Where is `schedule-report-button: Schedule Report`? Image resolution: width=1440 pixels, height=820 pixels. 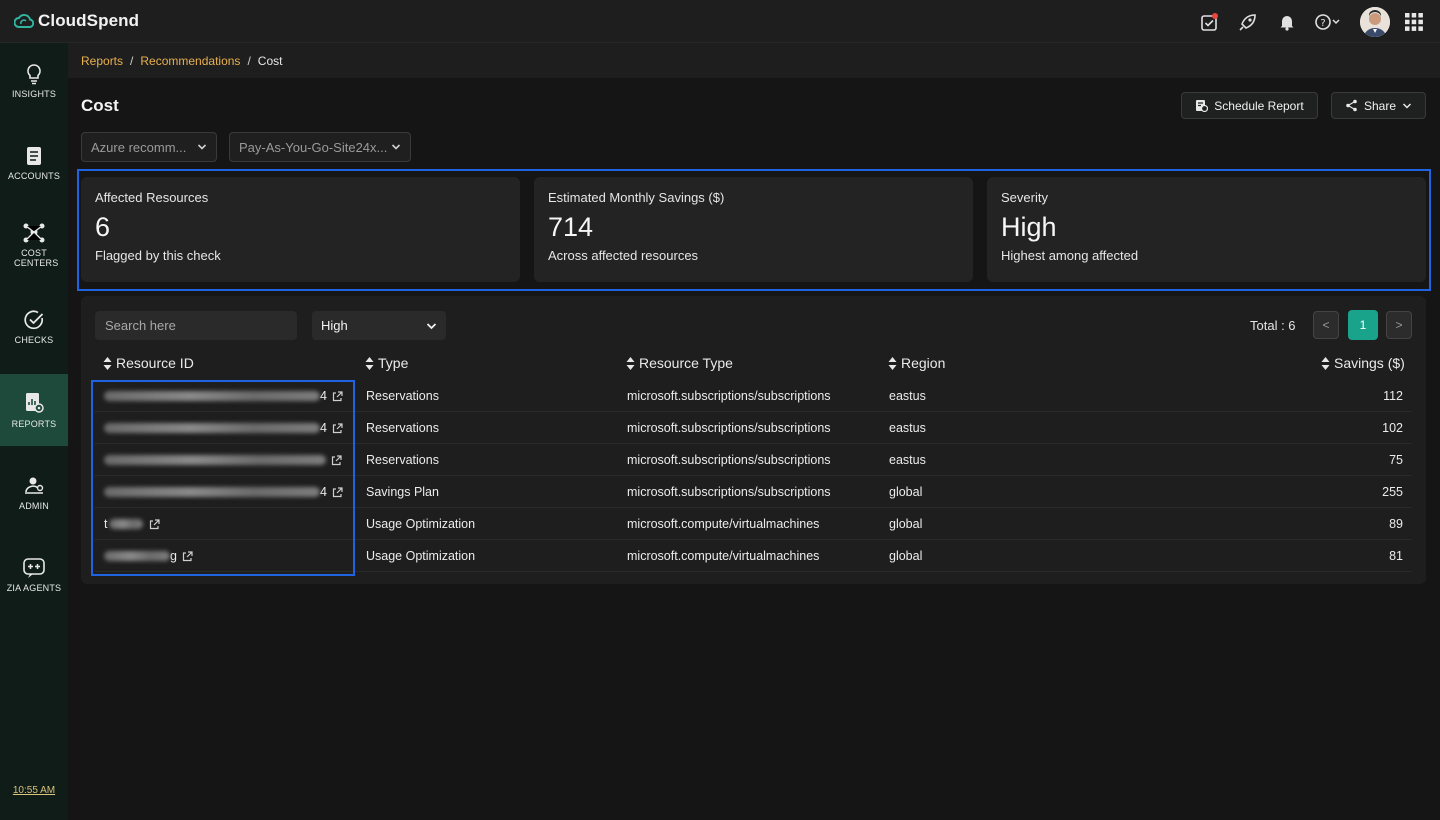 schedule-report-button: Schedule Report is located at coordinates (1249, 105).